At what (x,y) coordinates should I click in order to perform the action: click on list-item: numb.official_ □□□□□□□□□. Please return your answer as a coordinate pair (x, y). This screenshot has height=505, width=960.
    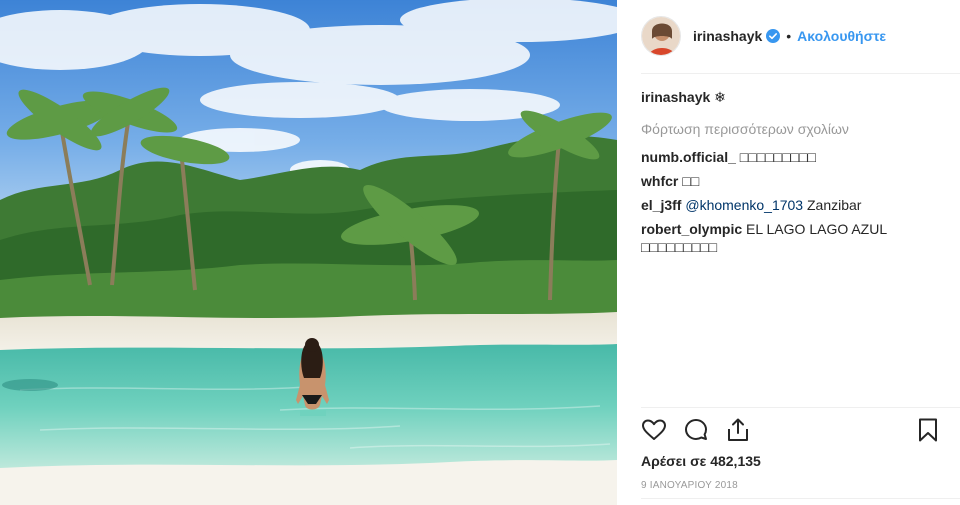
    Looking at the image, I should click on (791, 157).